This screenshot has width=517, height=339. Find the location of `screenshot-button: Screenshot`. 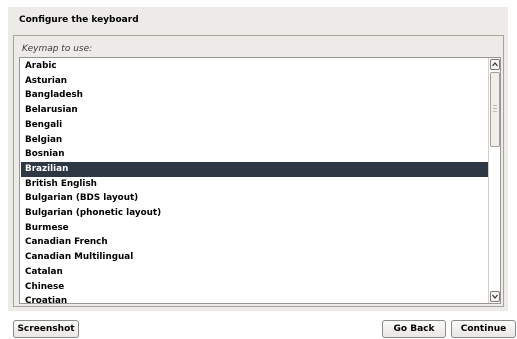

screenshot-button: Screenshot is located at coordinates (46, 329).